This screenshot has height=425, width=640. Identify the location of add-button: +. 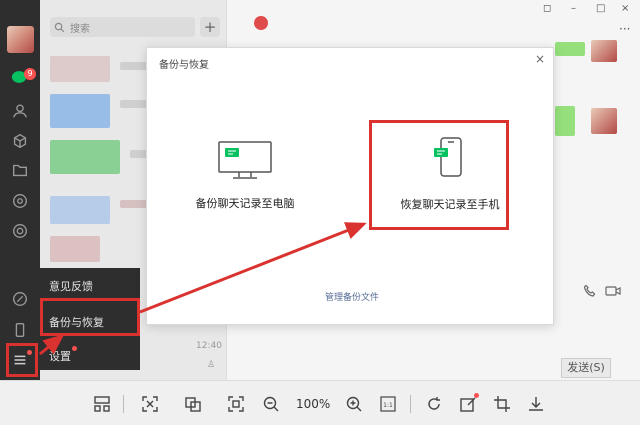
(210, 27).